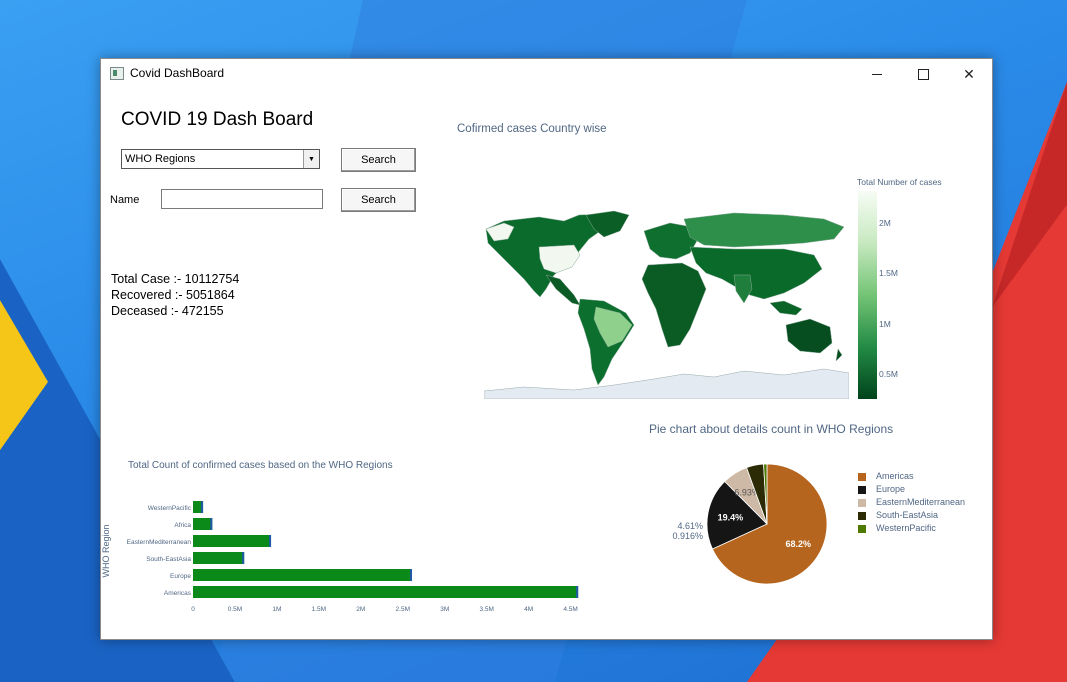 The width and height of the screenshot is (1067, 682). I want to click on total-cases-text: Total Case :- 10112754, so click(175, 279).